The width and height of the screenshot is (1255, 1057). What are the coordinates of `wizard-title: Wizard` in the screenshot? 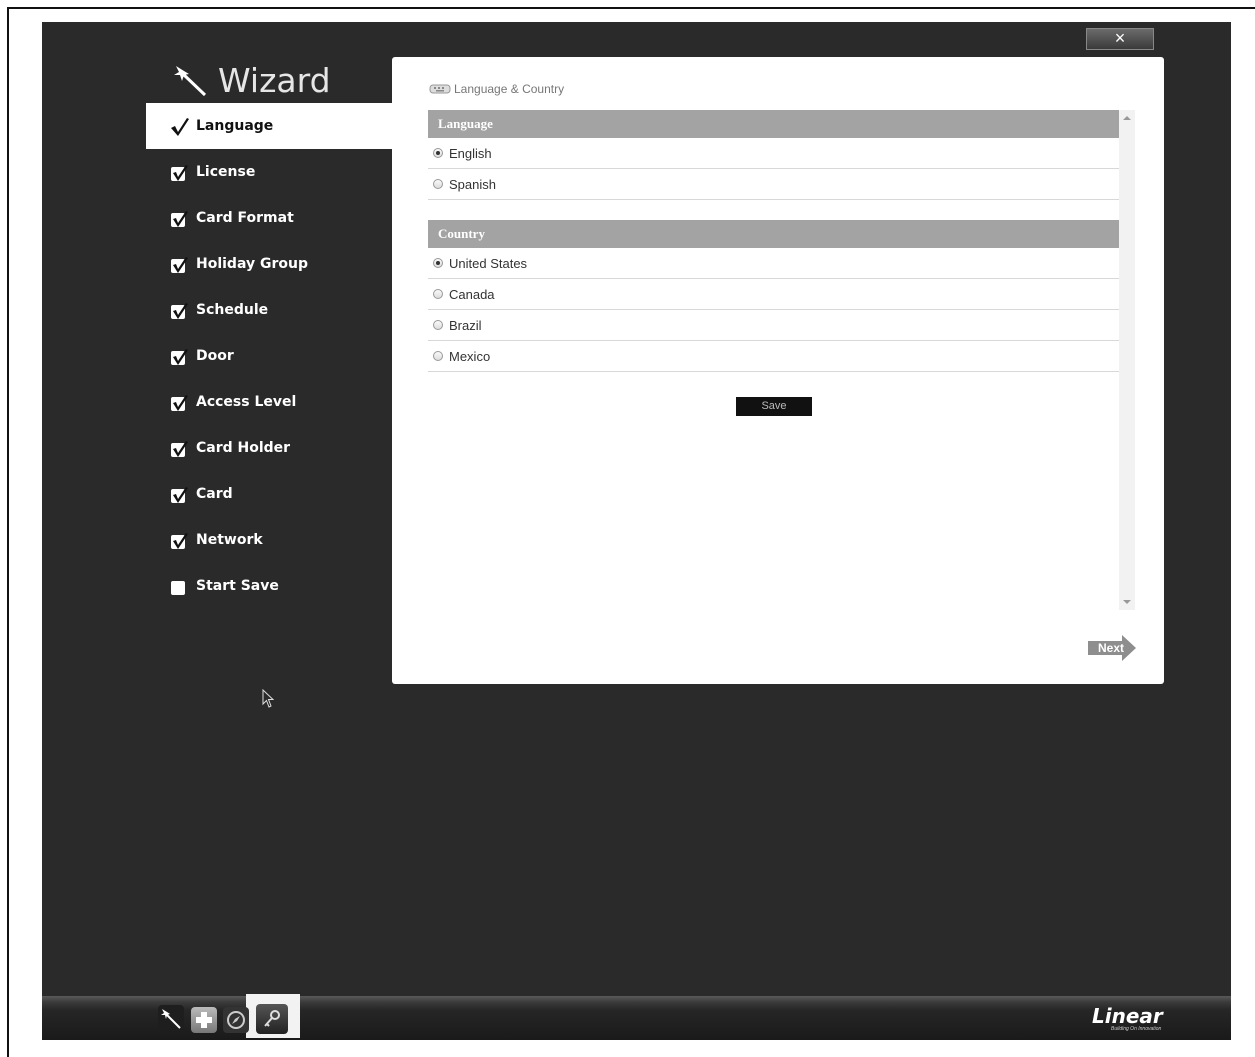 It's located at (274, 80).